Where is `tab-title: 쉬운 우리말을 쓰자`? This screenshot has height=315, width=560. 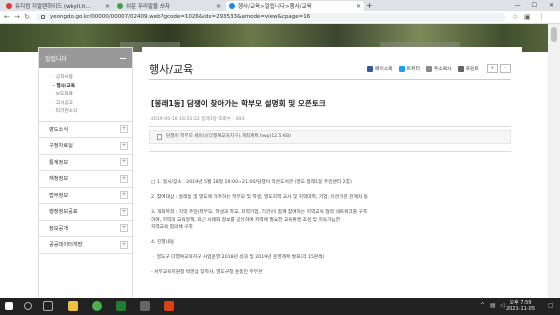 tab-title: 쉬운 우리말을 쓰자 is located at coordinates (148, 7).